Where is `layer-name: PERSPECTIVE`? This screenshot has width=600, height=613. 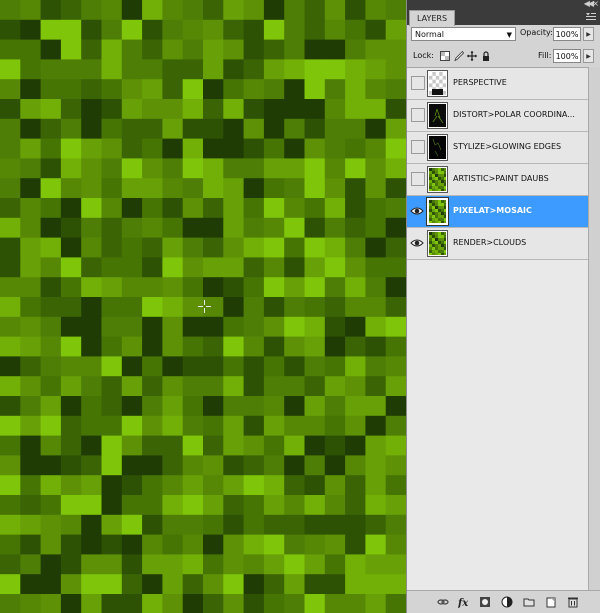
layer-name: PERSPECTIVE is located at coordinates (480, 82).